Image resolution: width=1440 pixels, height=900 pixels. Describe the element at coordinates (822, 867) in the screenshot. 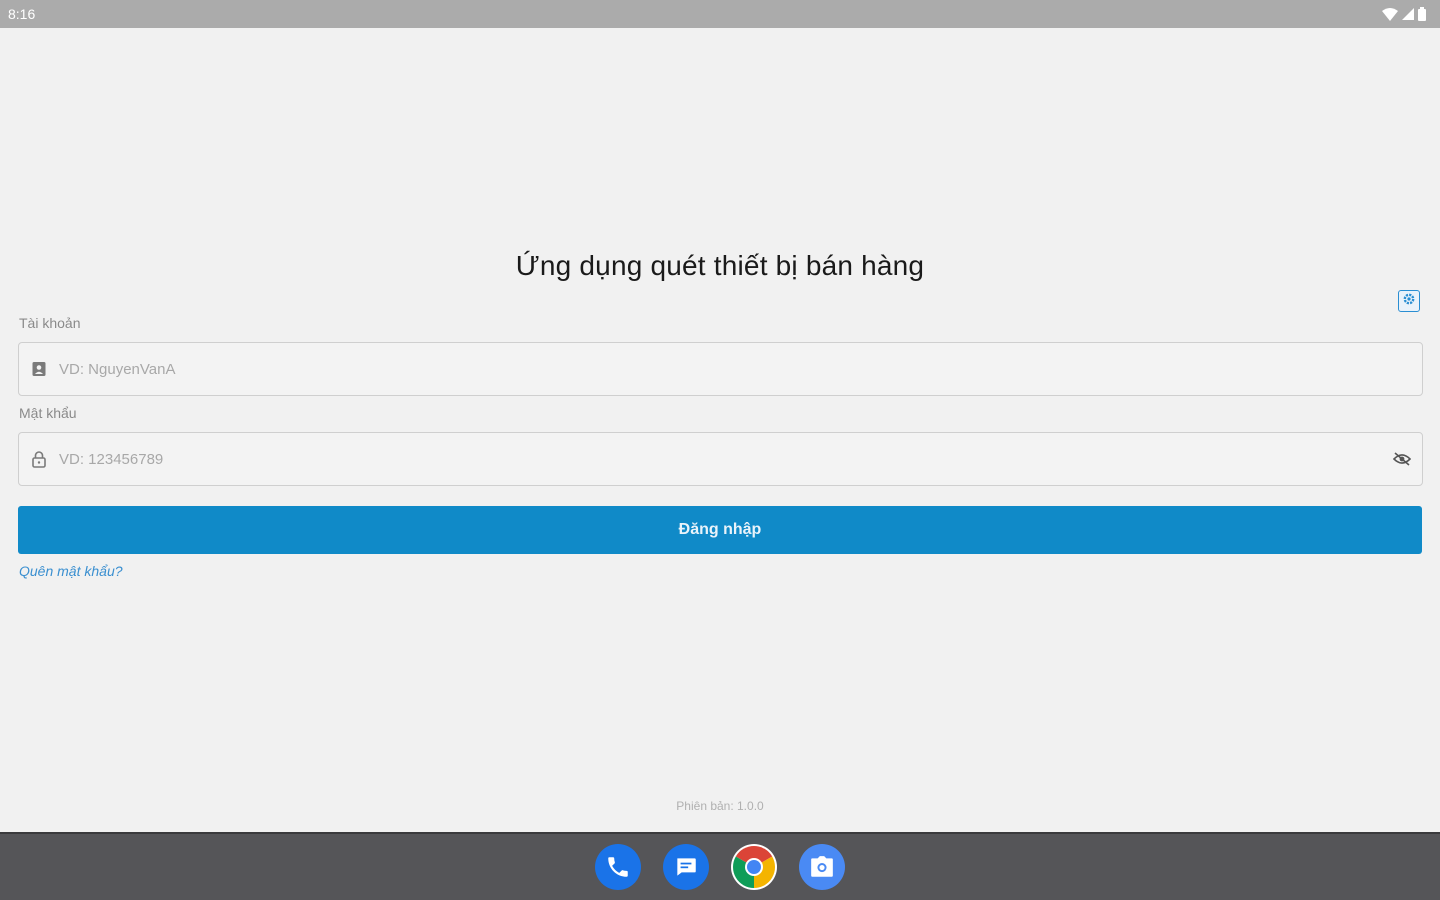

I see `camera-icon` at that location.